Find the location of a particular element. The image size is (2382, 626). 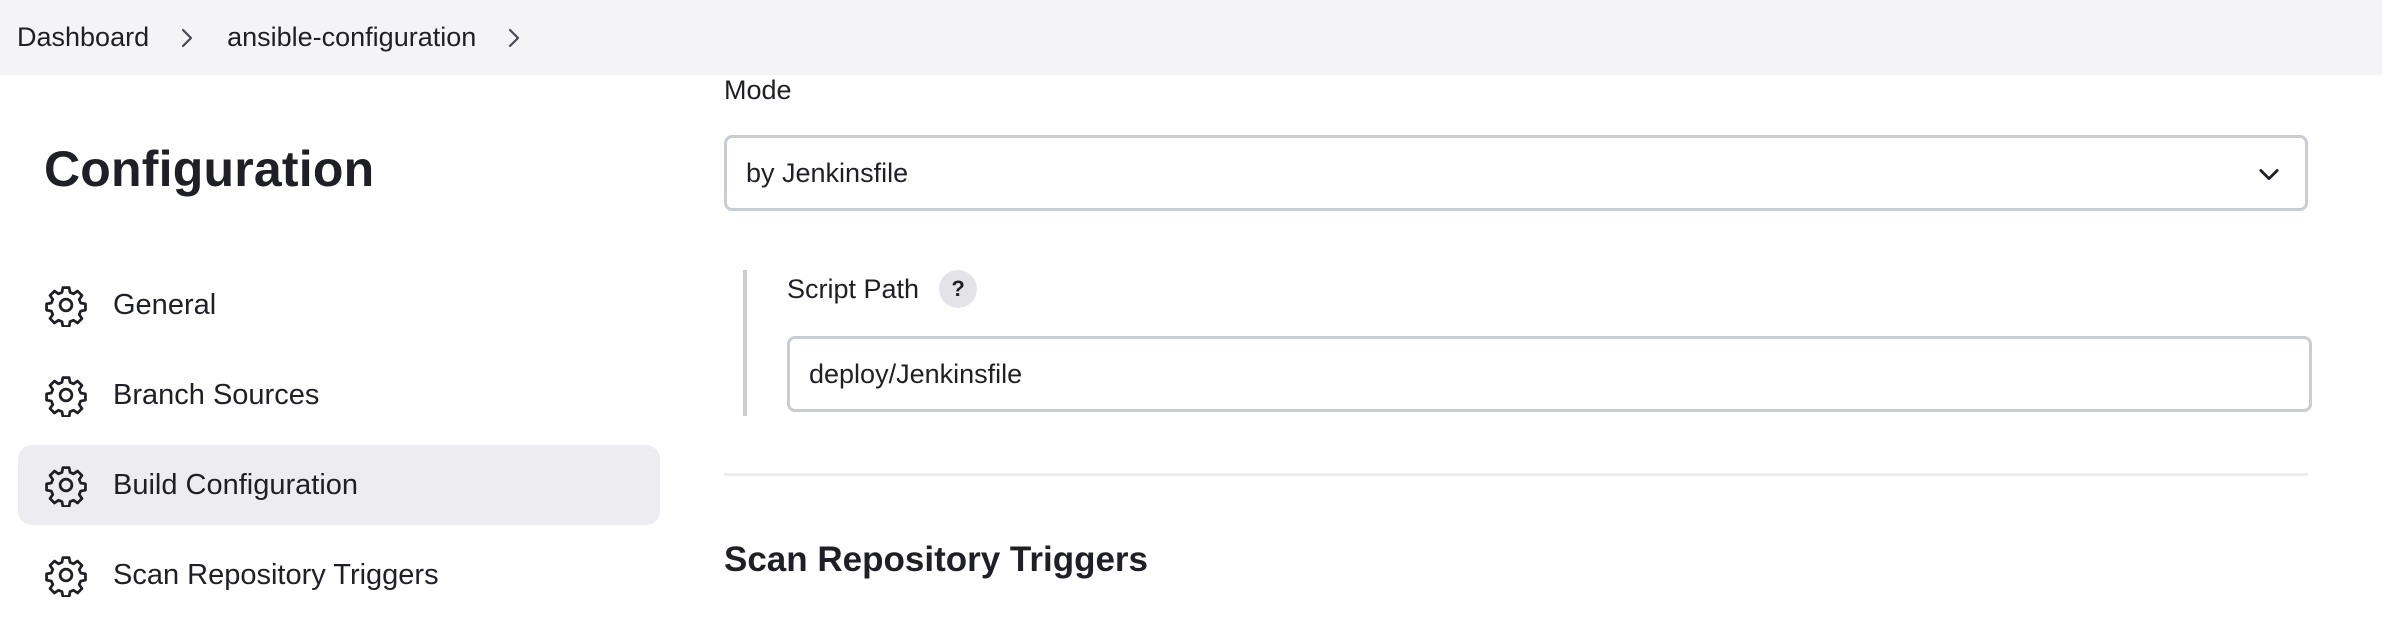

section-divider is located at coordinates (1516, 474).